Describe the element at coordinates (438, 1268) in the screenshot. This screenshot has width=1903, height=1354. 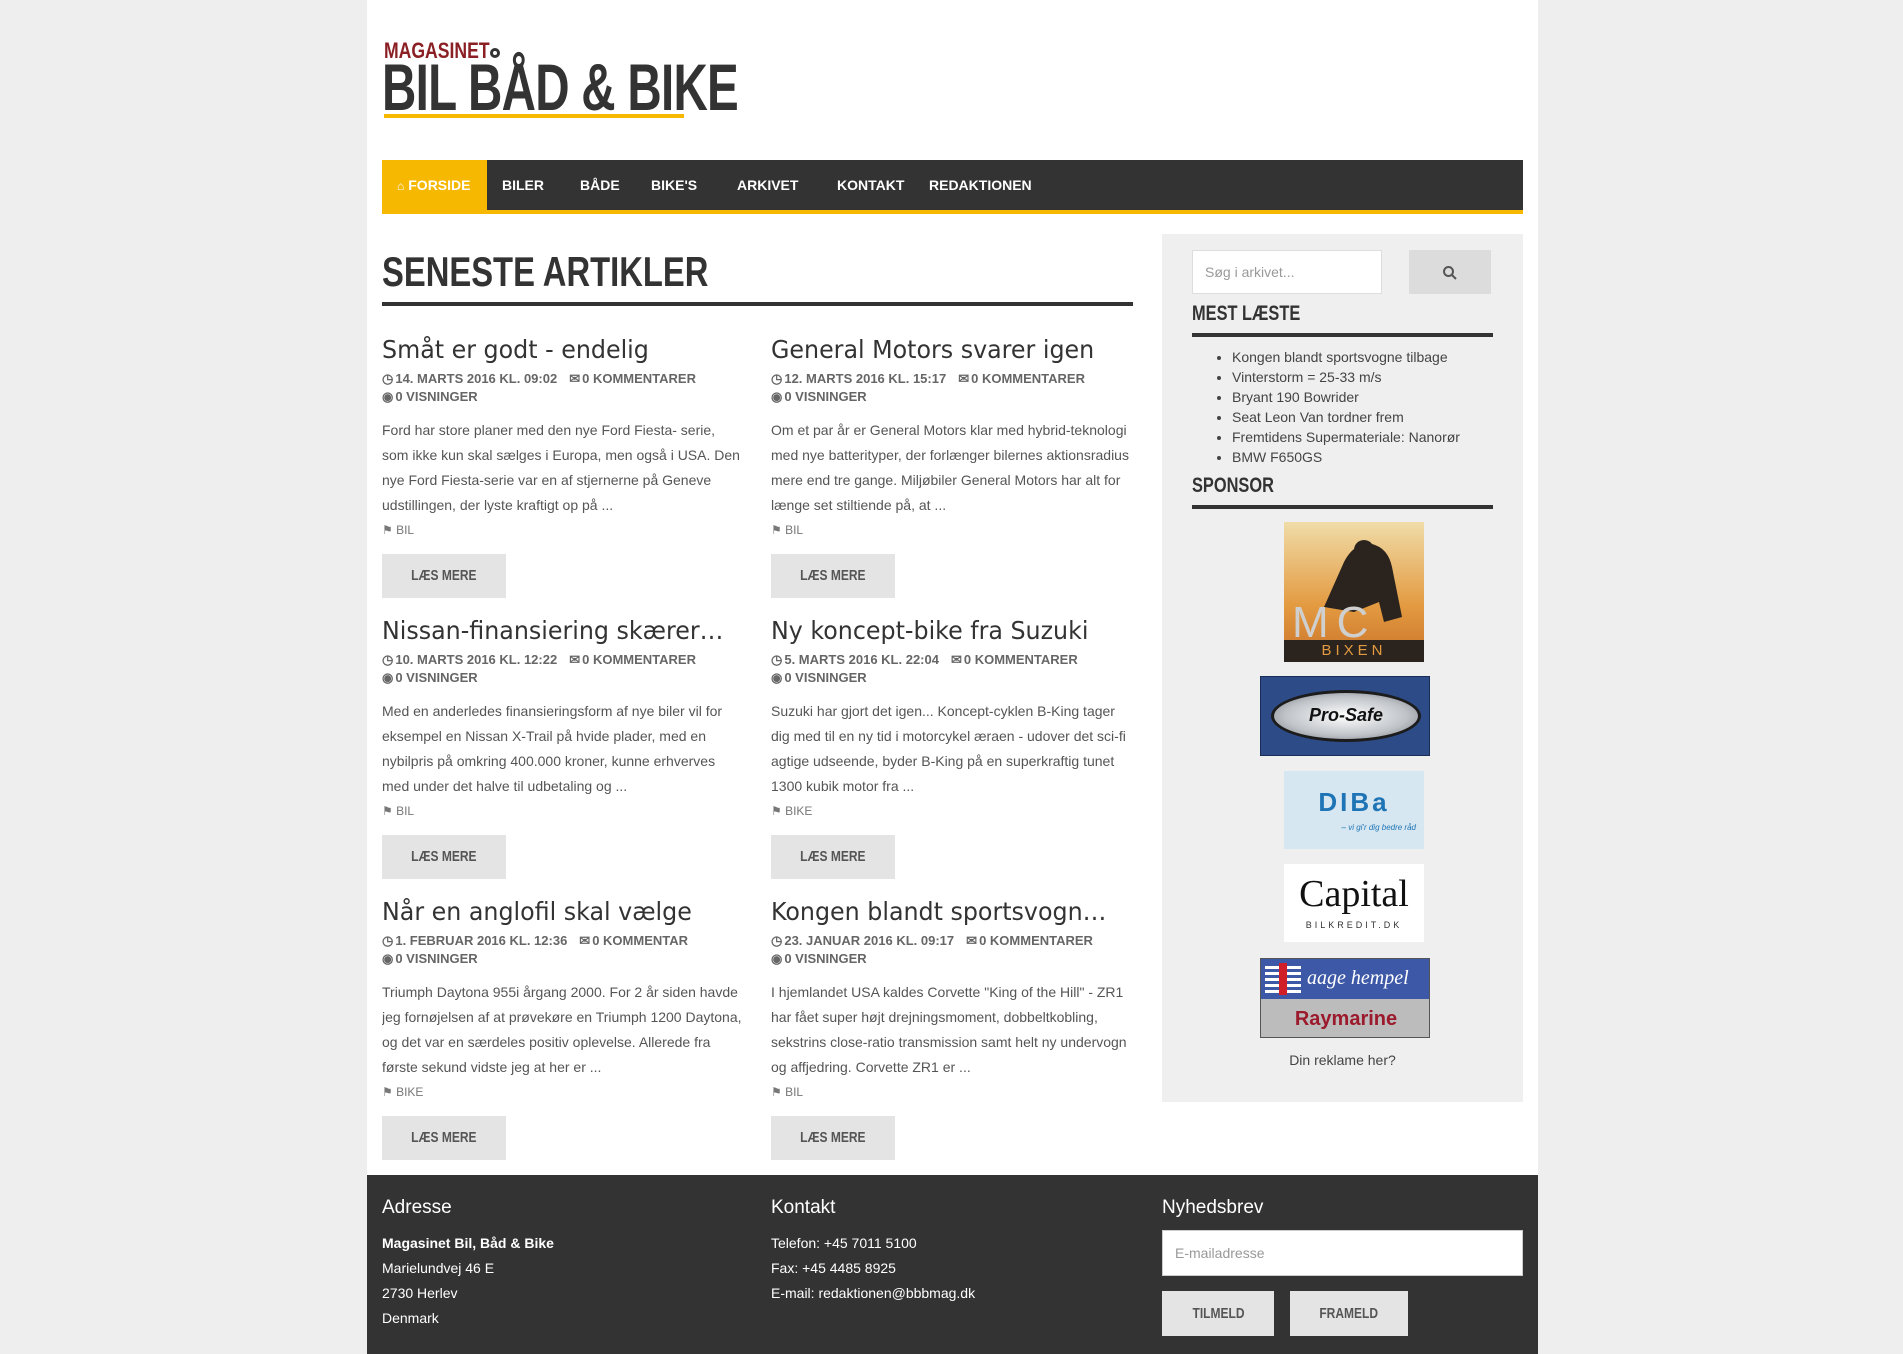
I see `address-line: Marielundvej 46 E` at that location.